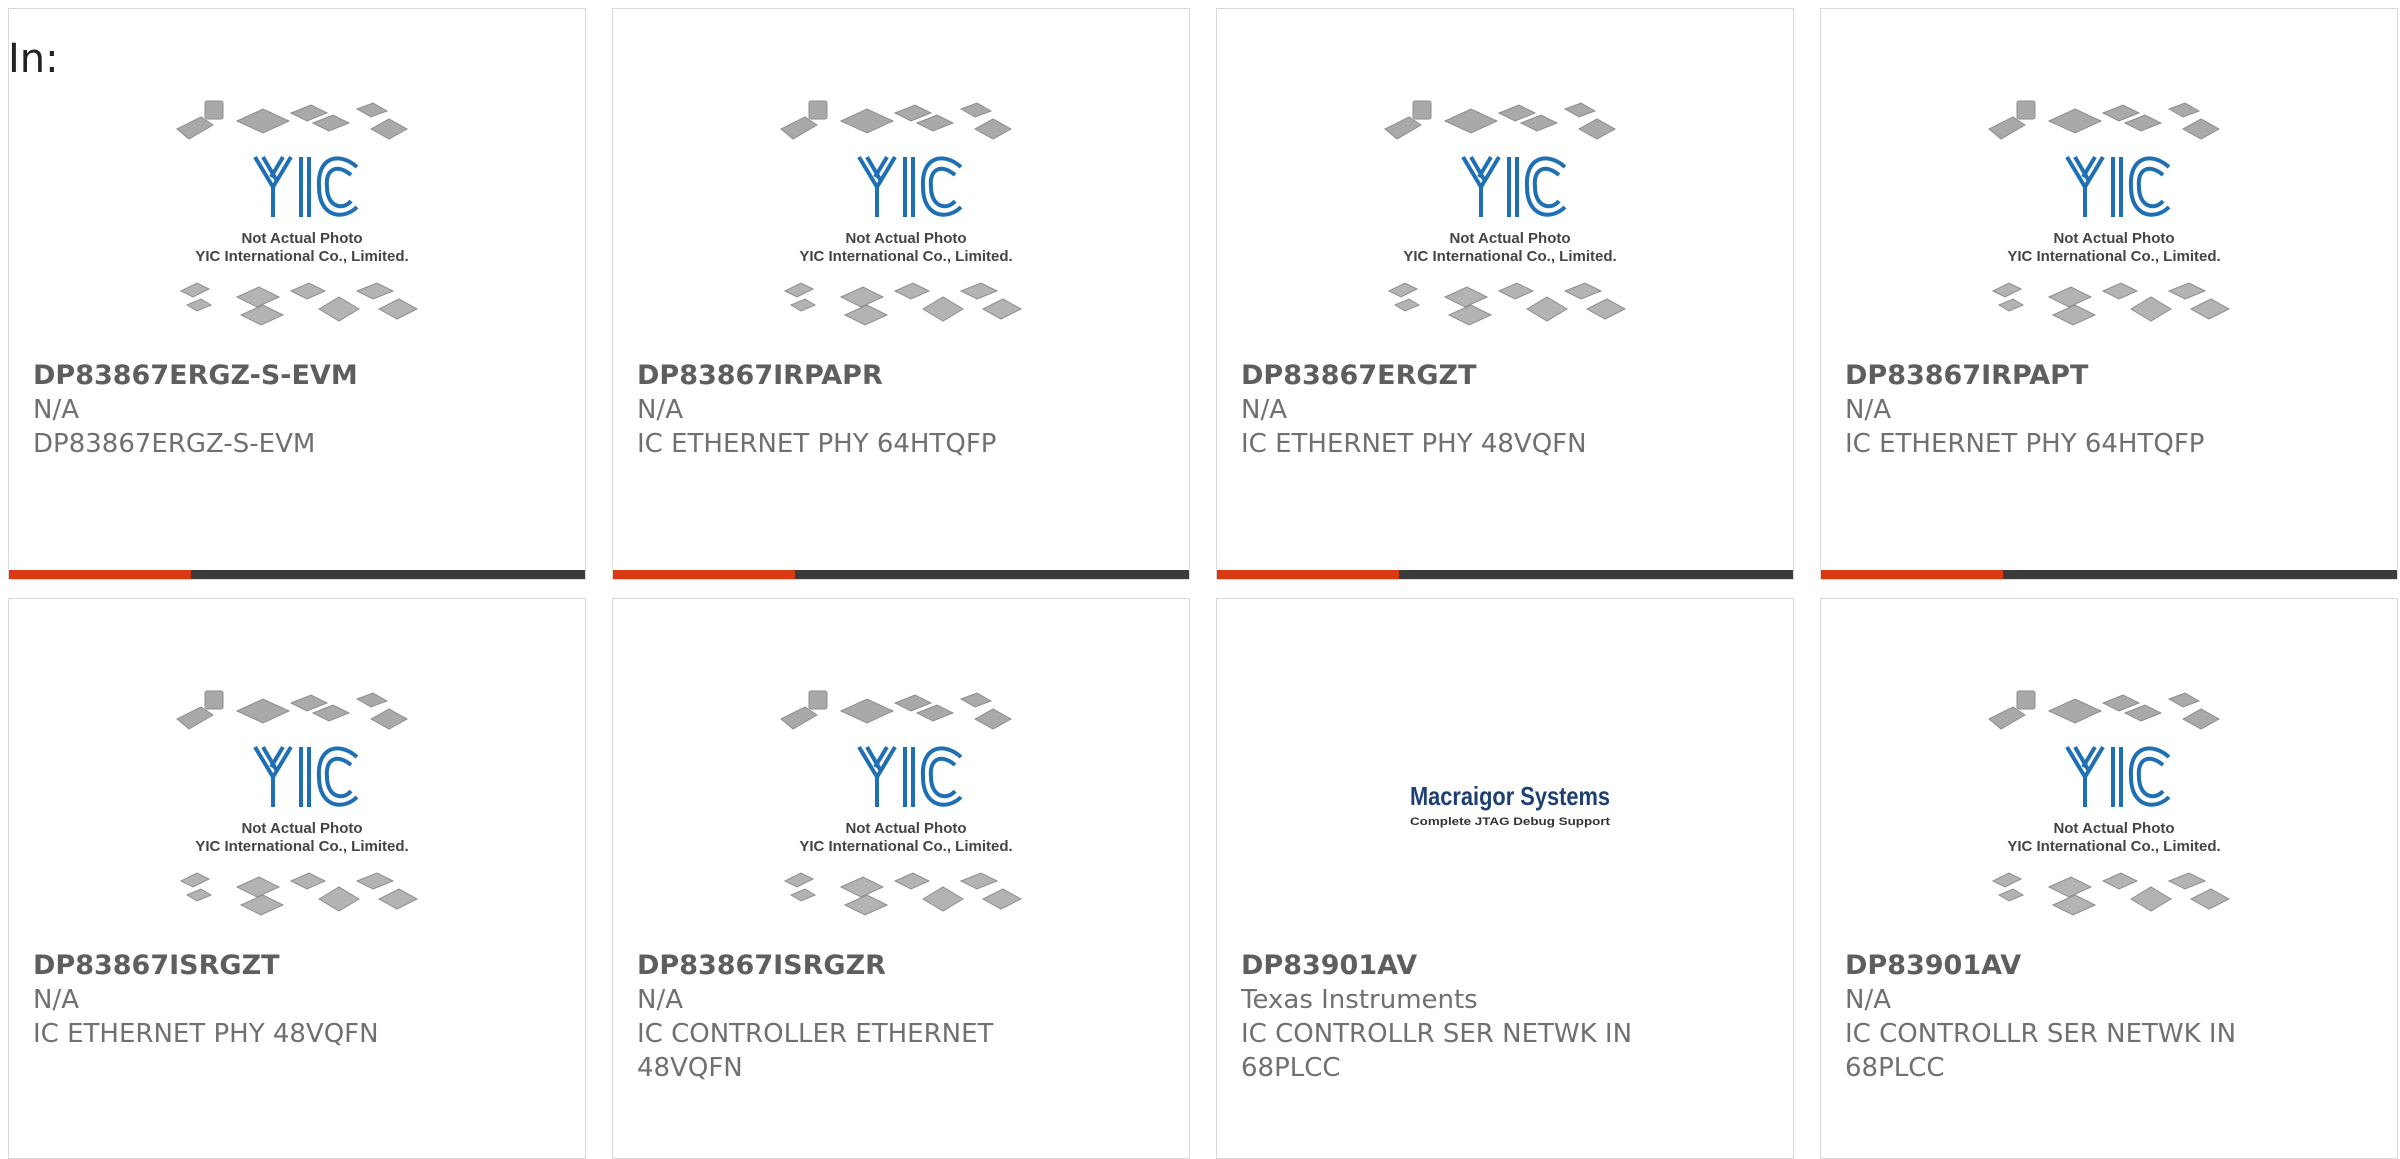  What do you see at coordinates (690, 1068) in the screenshot?
I see `description-continued: 48VQFN` at bounding box center [690, 1068].